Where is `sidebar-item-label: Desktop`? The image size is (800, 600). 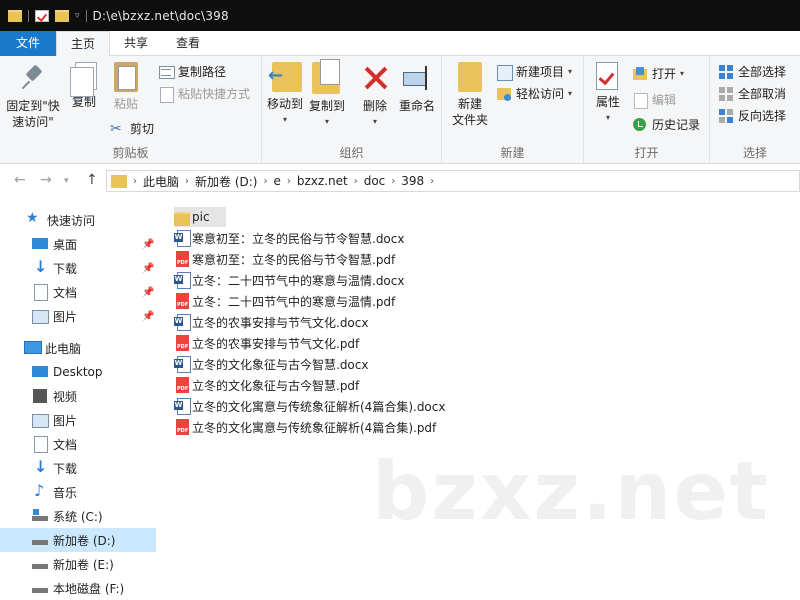 sidebar-item-label: Desktop is located at coordinates (78, 372).